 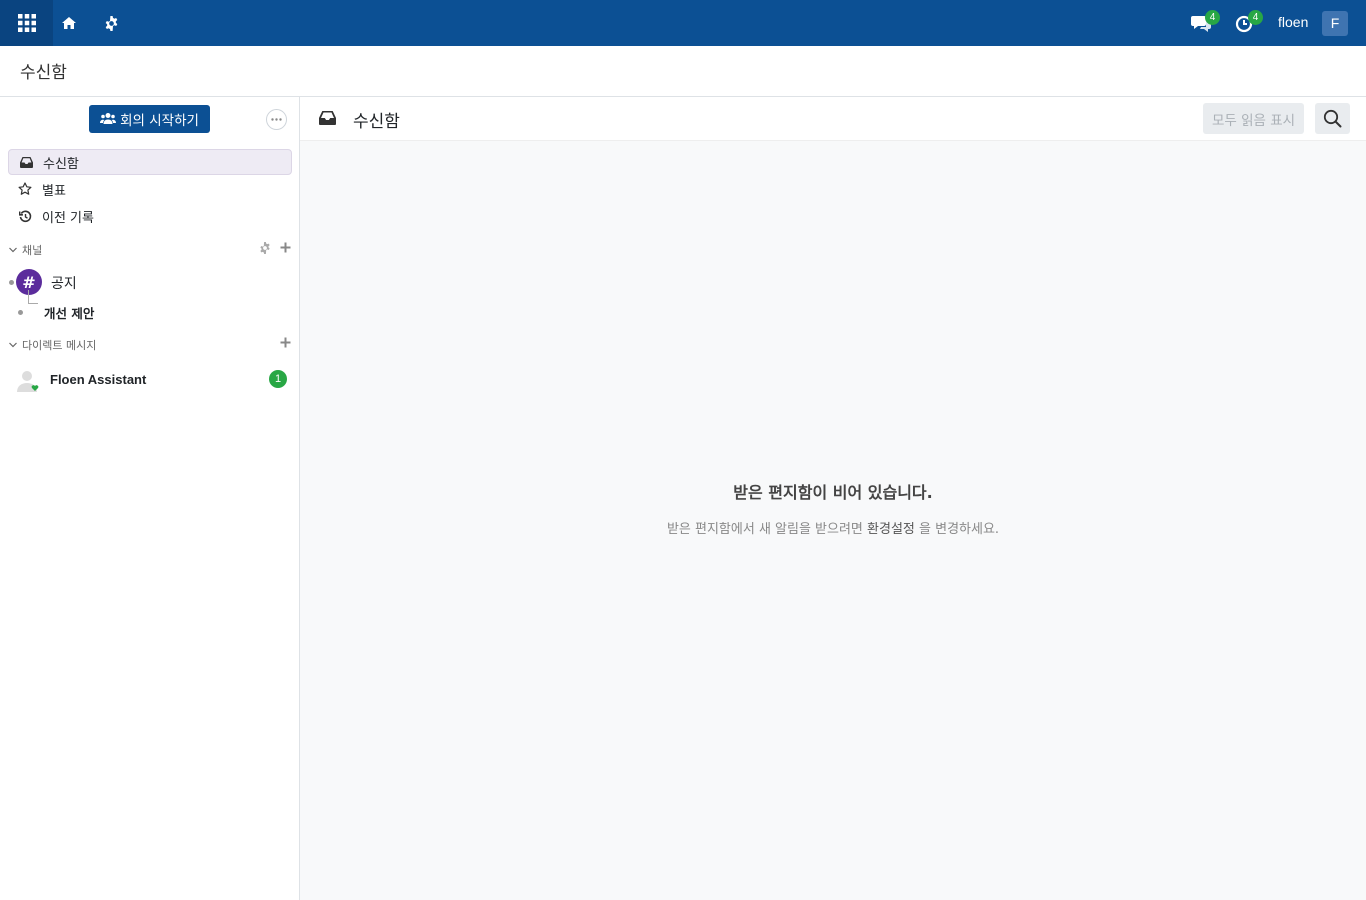 I want to click on empty-inbox-hint: 받은 편지함에서 새 알림을 받으려면 환경설정 을 변경하세요., so click(x=833, y=527).